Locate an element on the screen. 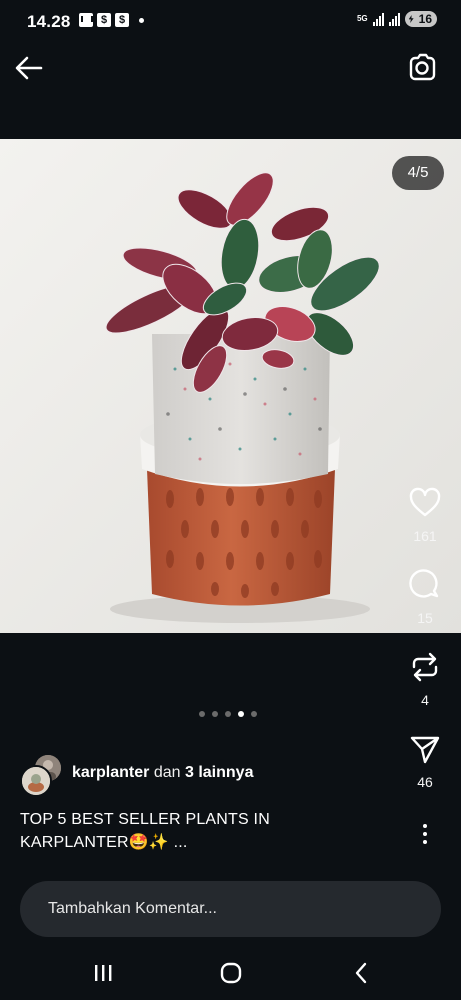  home-button is located at coordinates (231, 973).